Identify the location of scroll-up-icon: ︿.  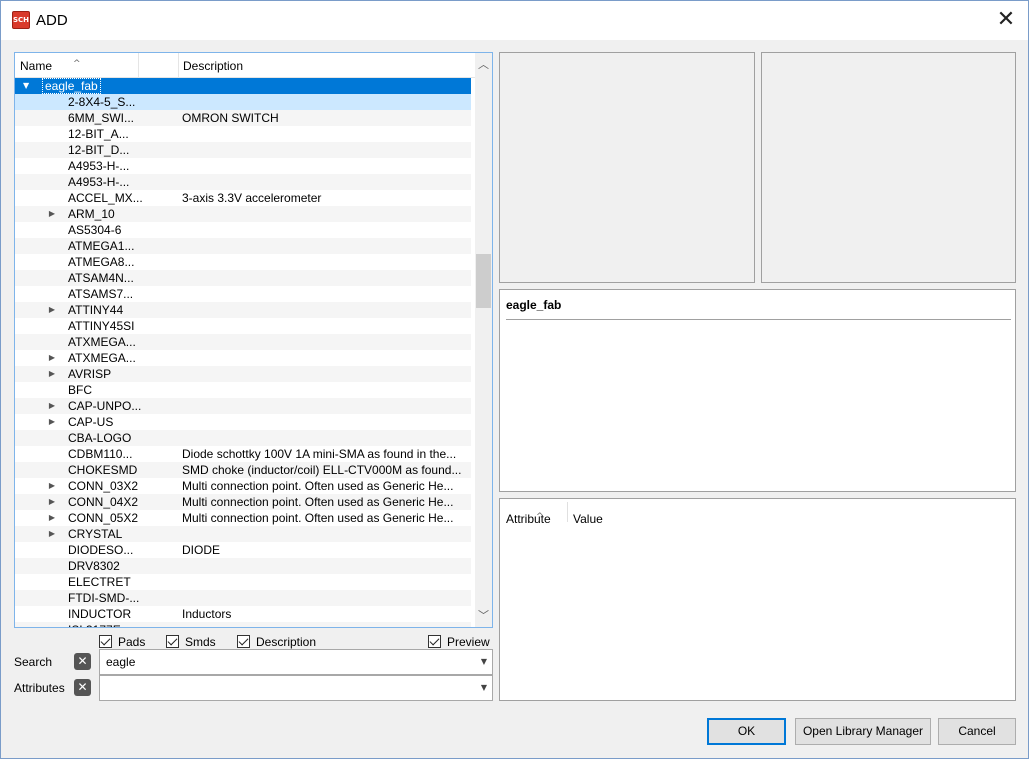
(483, 64).